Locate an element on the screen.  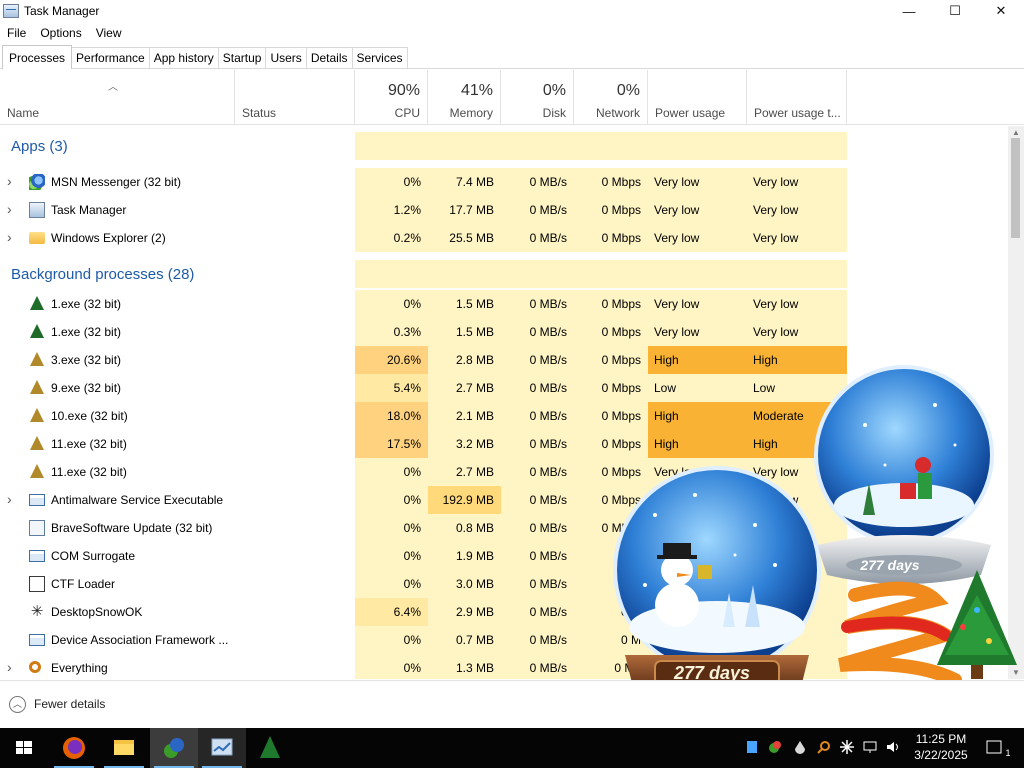
process-name: Task Manager is located at coordinates (89, 210).